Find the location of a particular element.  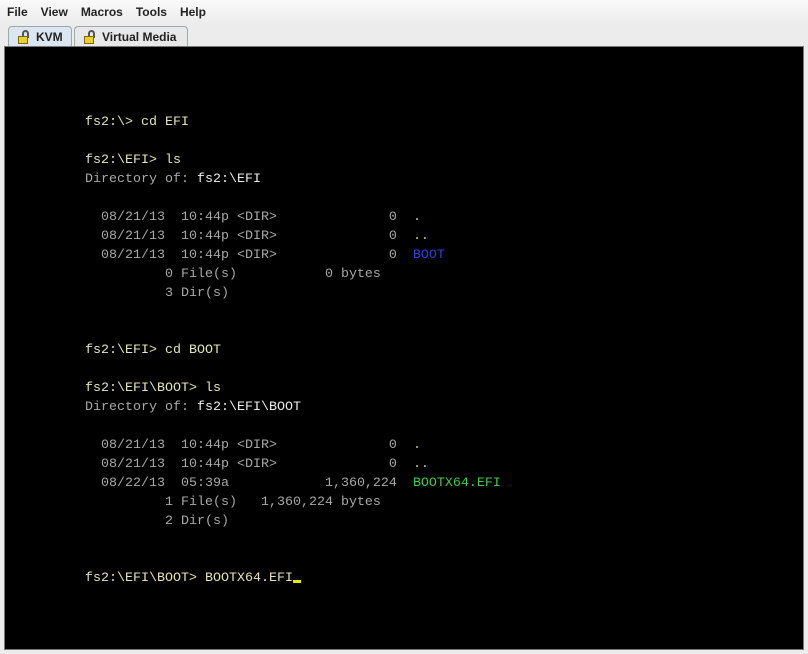

console-line: fs2:\EFI> ls is located at coordinates (293, 160).